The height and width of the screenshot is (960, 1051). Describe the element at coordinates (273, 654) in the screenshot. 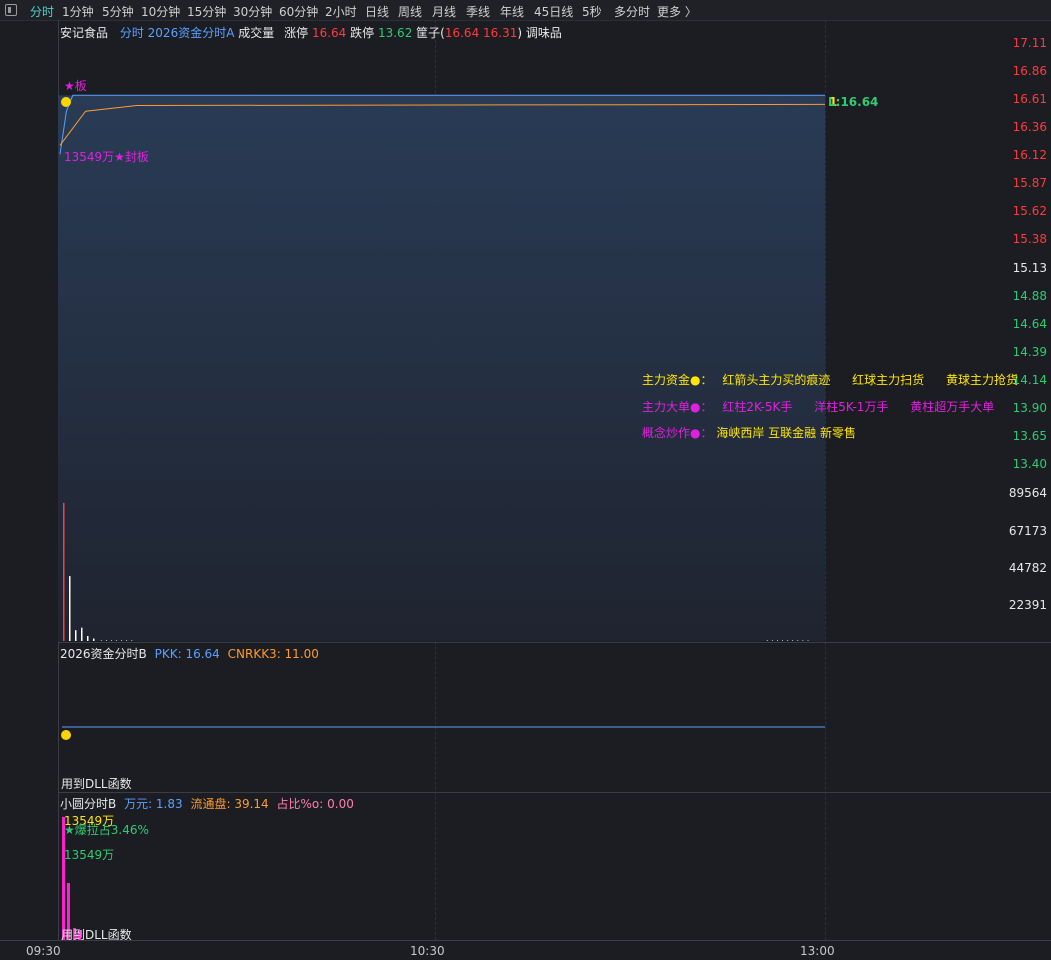

I see `cnrkk-value: CNRKK3: 11.00` at that location.